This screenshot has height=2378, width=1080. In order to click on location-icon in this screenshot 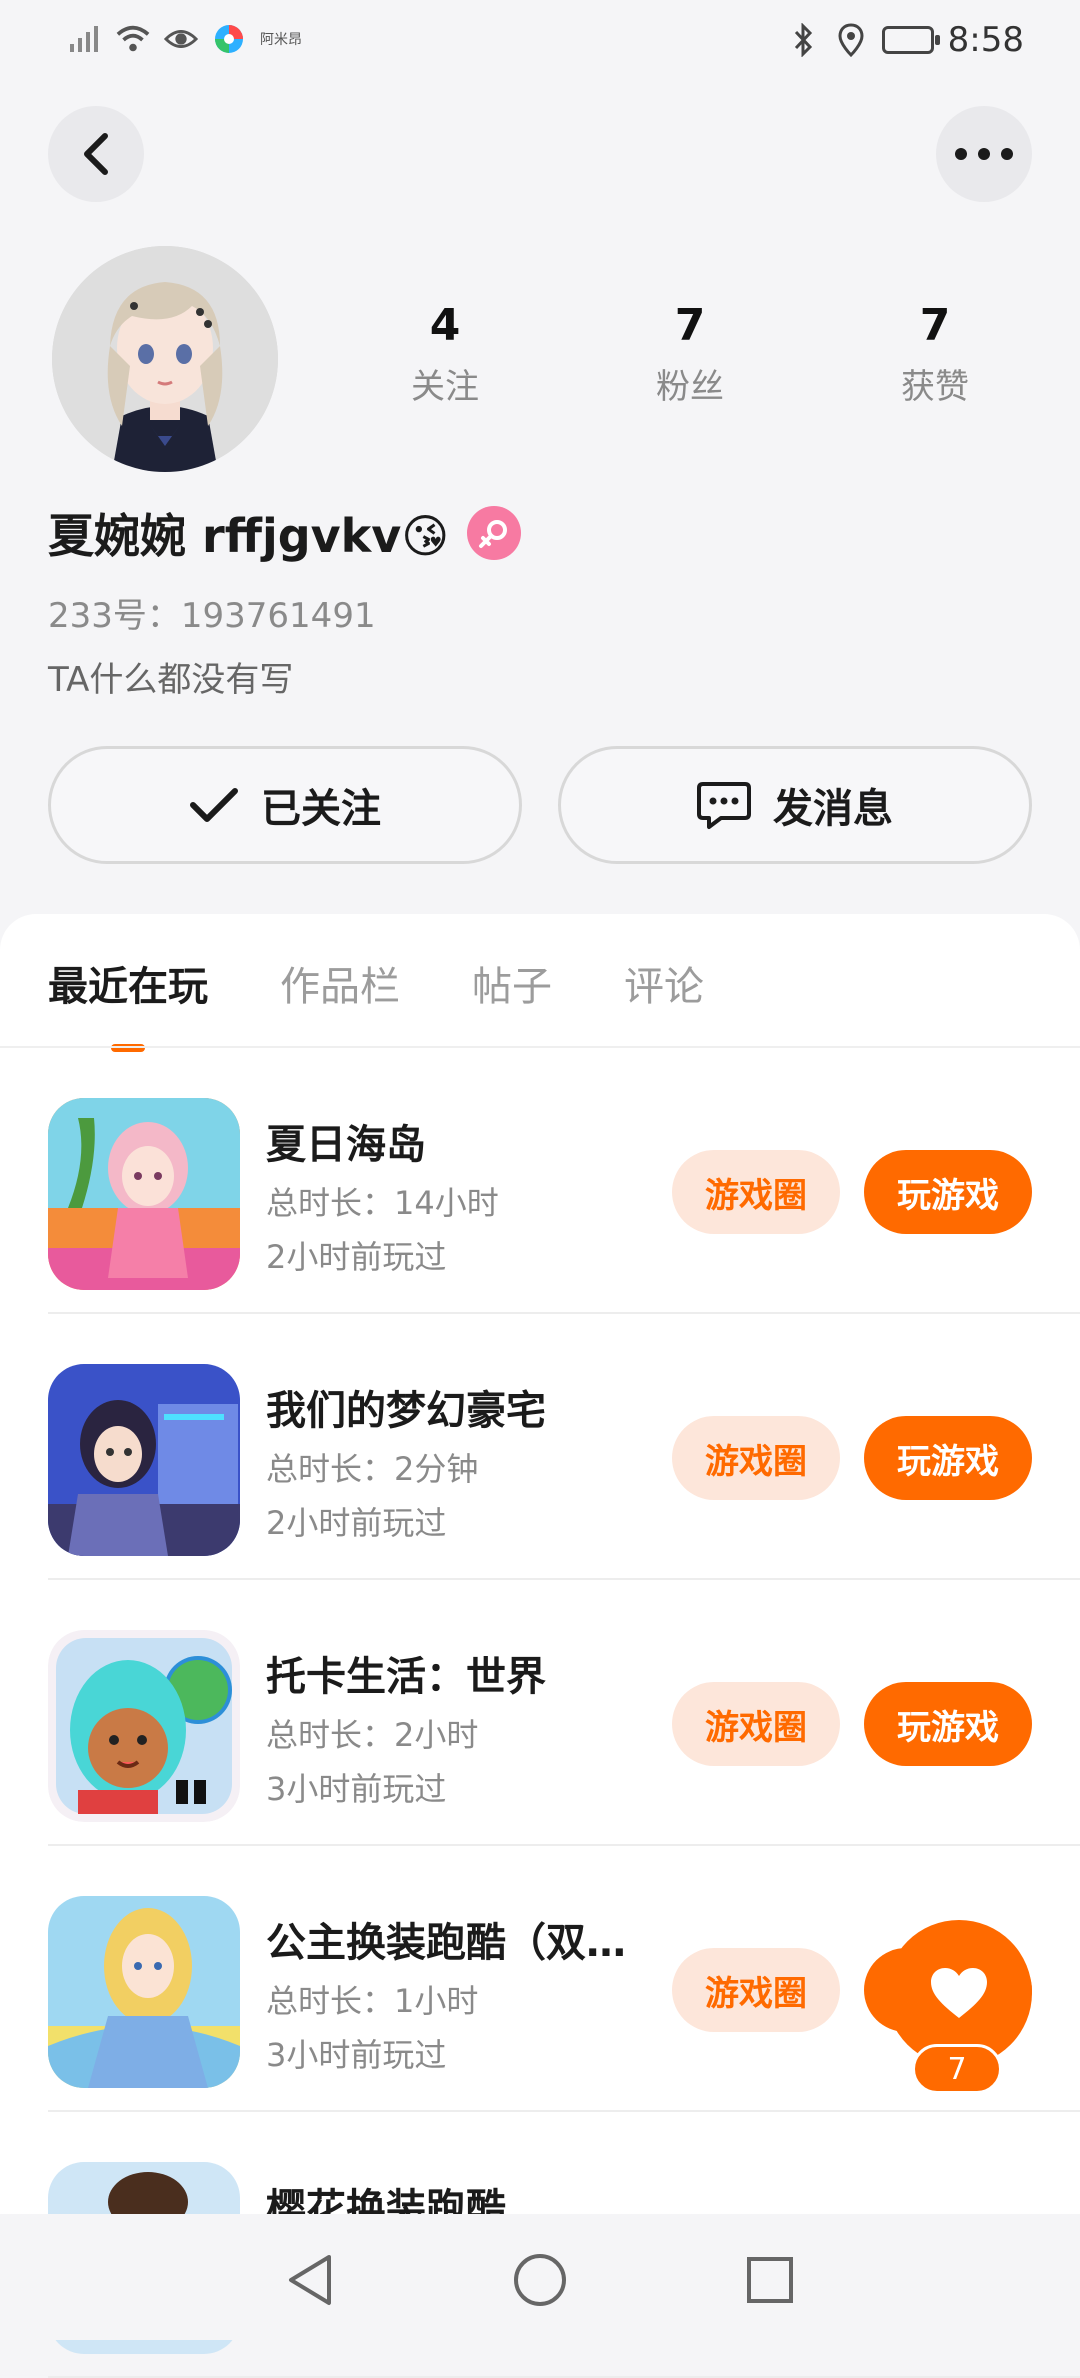, I will do `click(851, 40)`.